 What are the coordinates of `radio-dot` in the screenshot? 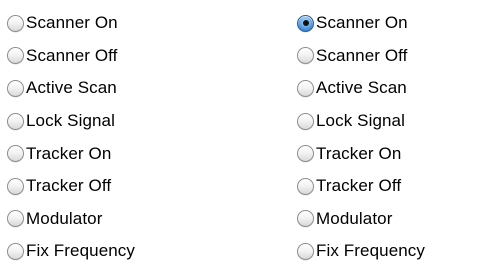 It's located at (305, 23).